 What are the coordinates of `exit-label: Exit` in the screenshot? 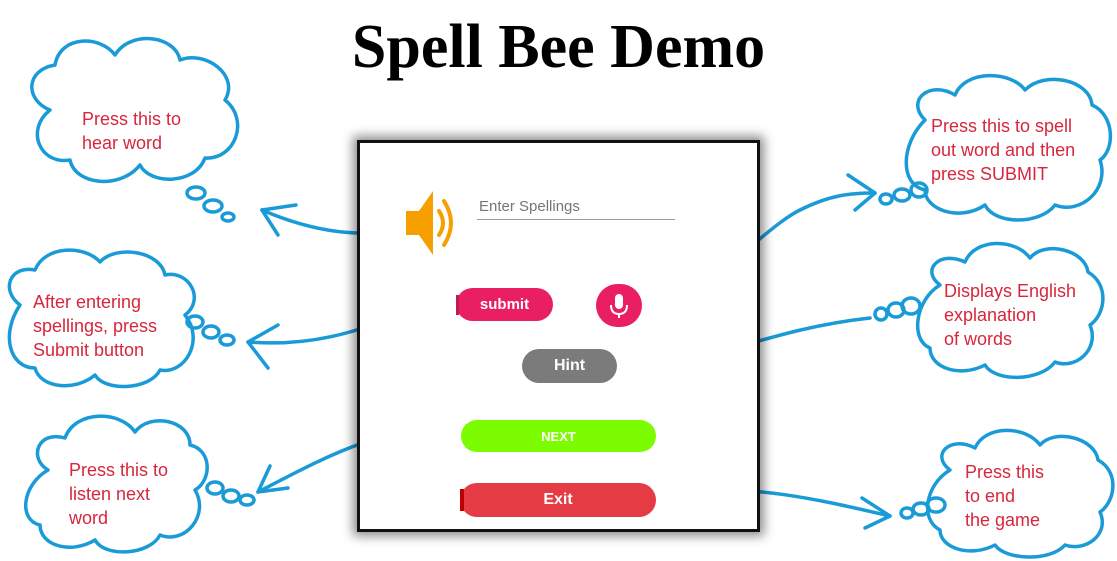 It's located at (558, 499).